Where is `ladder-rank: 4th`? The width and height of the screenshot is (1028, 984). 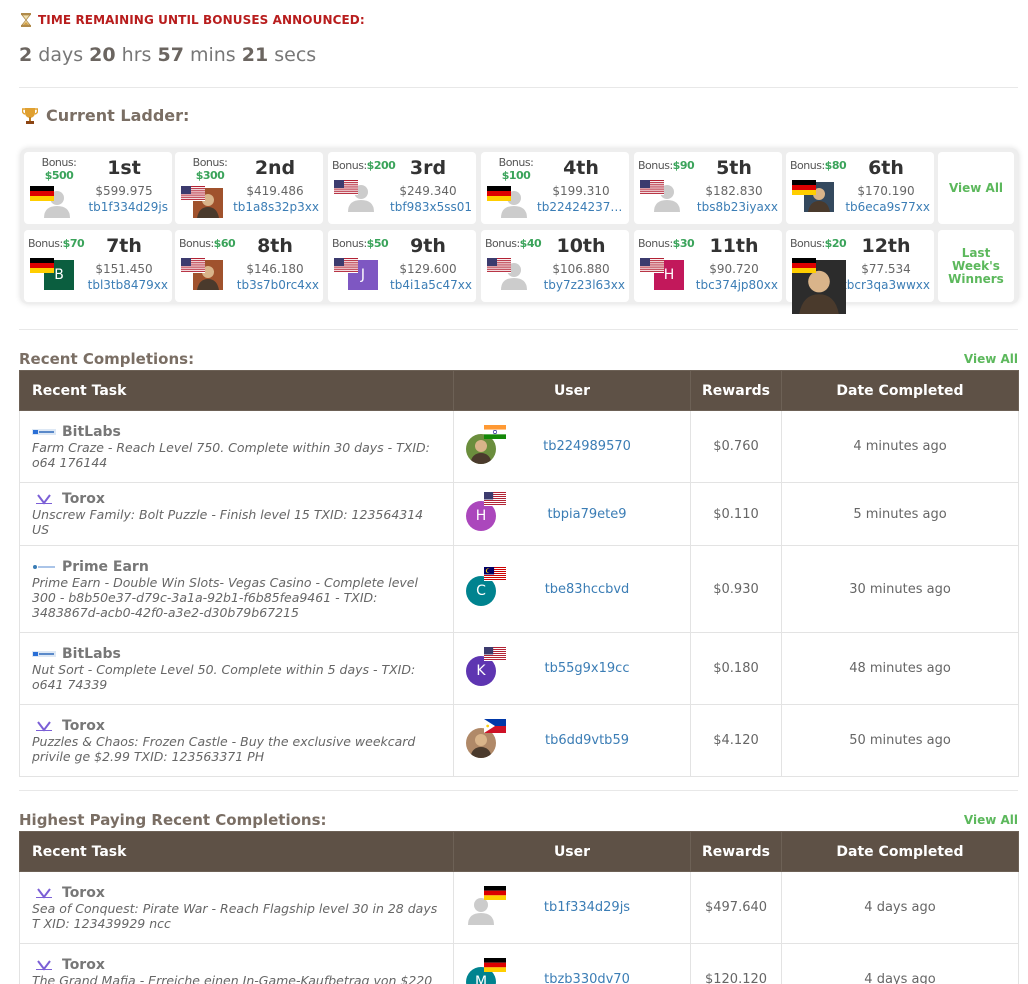 ladder-rank: 4th is located at coordinates (581, 168).